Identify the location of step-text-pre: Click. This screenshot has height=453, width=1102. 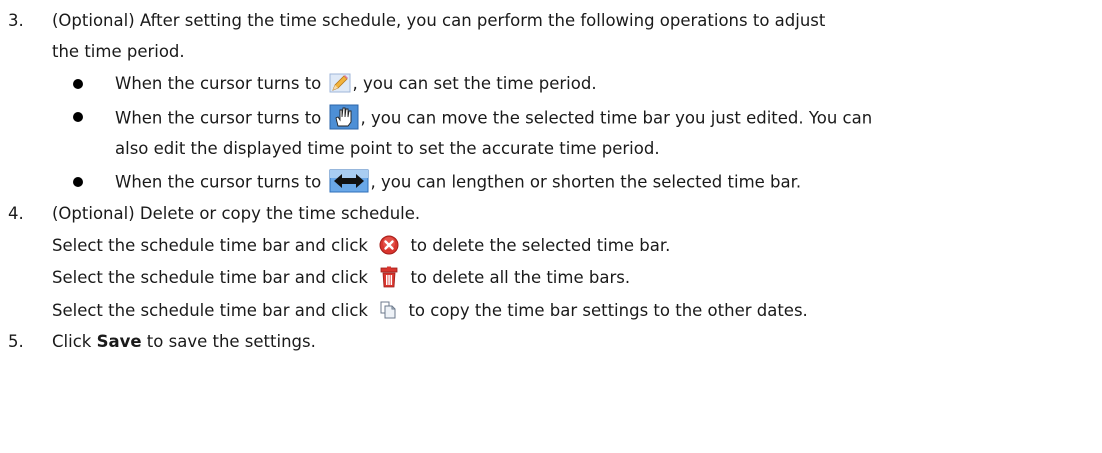
(72, 341).